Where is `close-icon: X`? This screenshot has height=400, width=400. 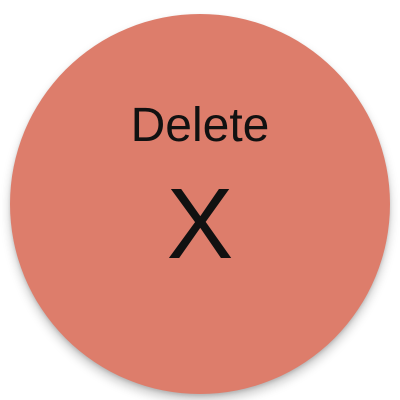 close-icon: X is located at coordinates (200, 224).